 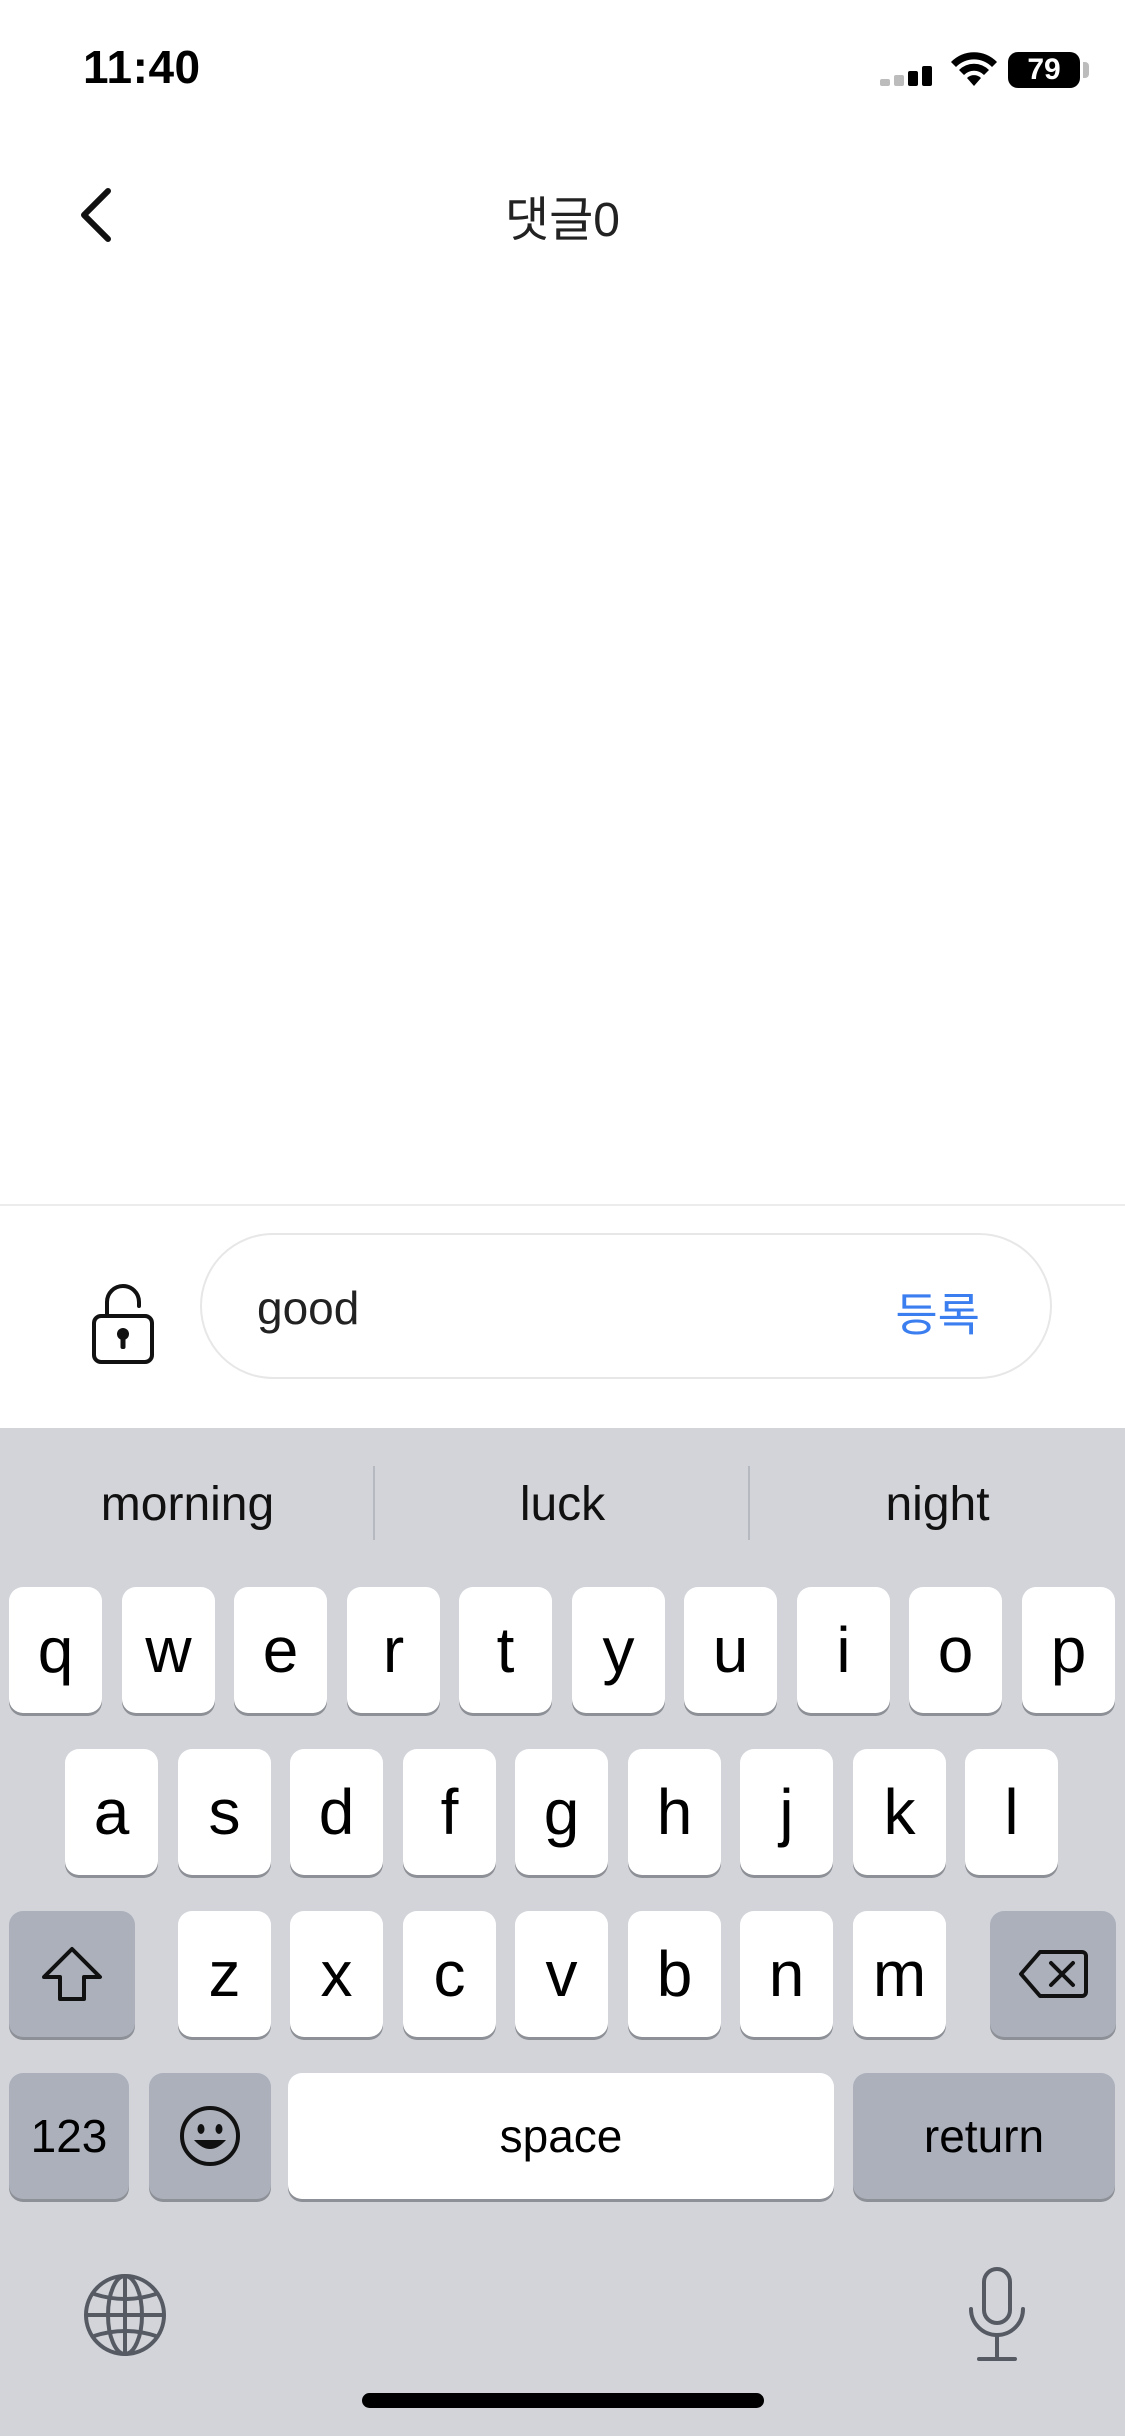 I want to click on suggestion-bar: morning luck night, so click(x=562, y=1503).